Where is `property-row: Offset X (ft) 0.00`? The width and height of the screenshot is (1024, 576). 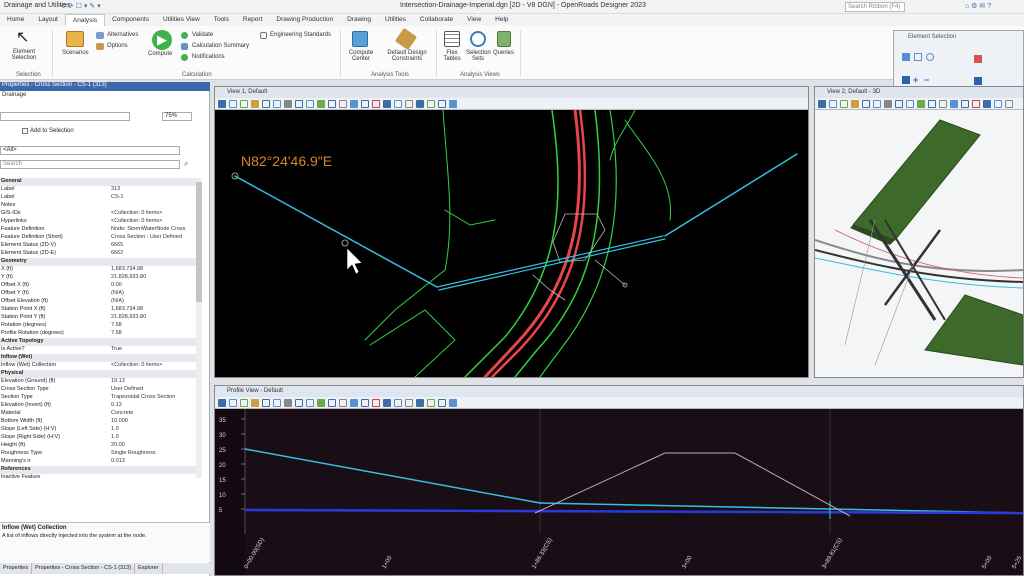 property-row: Offset X (ft) 0.00 is located at coordinates (100, 286).